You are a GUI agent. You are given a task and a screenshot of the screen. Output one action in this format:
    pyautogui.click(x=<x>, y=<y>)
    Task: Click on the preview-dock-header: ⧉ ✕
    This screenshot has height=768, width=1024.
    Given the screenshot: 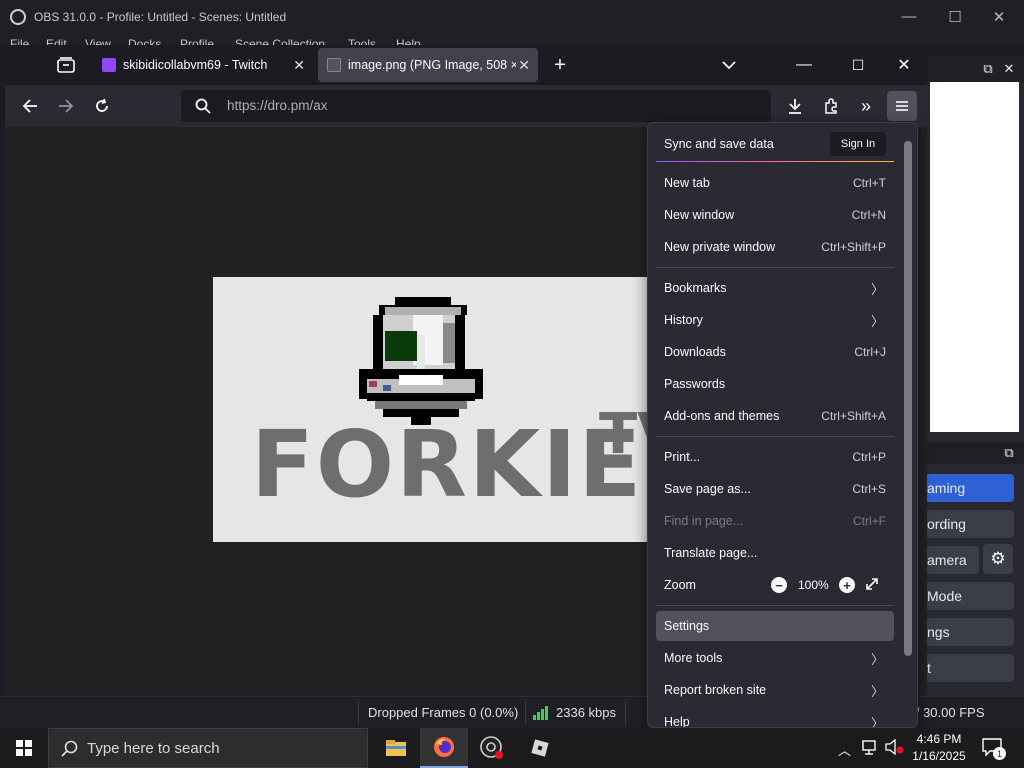 What is the action you would take?
    pyautogui.click(x=974, y=69)
    